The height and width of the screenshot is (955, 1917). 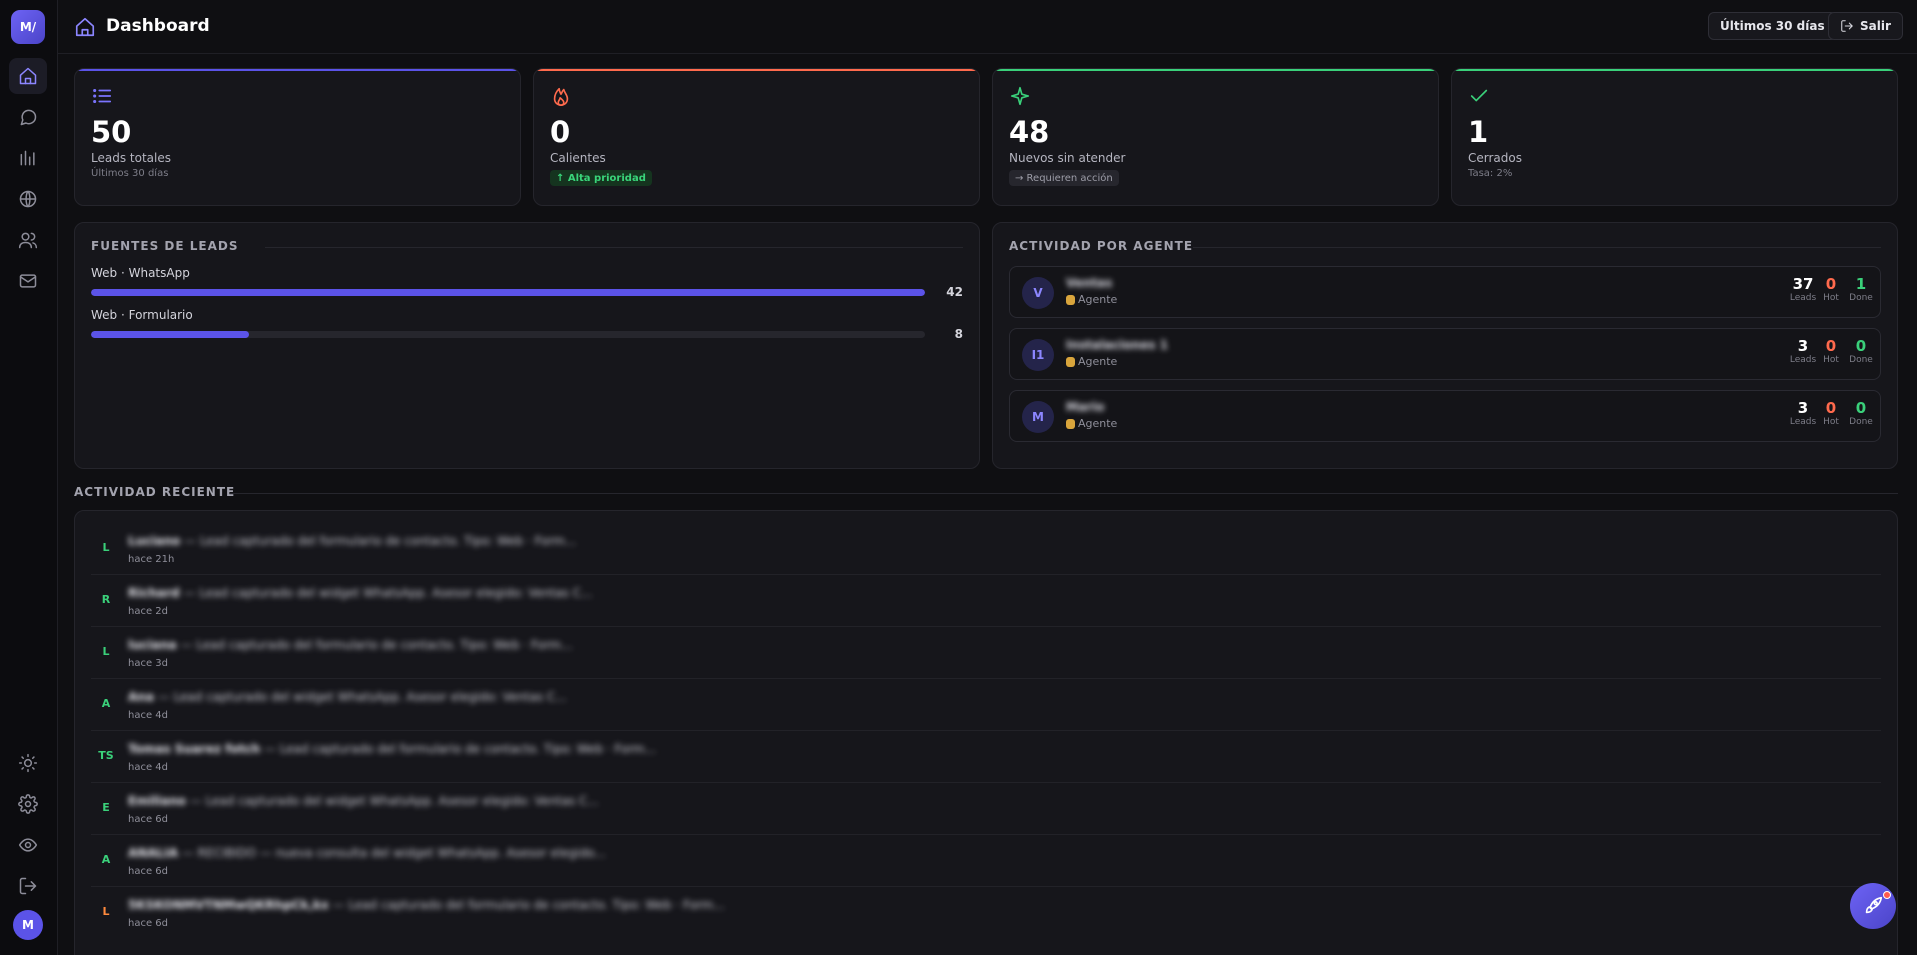 I want to click on agent-row: M Mario Agente 3 Leads 0 Hot 0 Done, so click(x=1445, y=416).